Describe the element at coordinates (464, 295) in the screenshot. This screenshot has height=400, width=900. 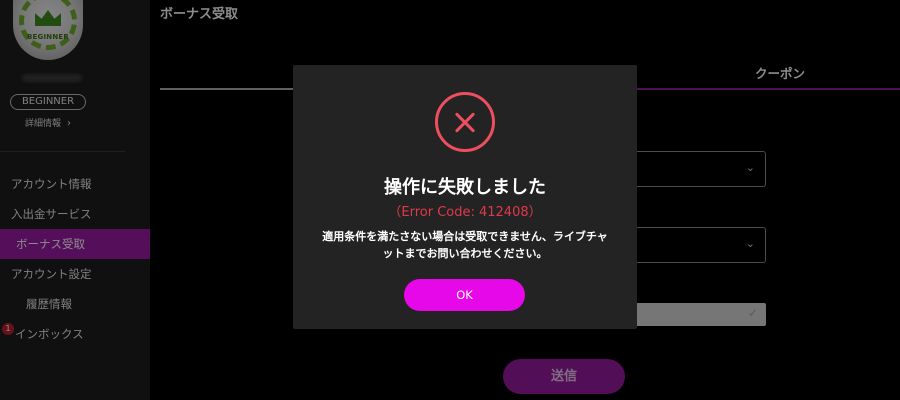
I see `ok-button: OK` at that location.